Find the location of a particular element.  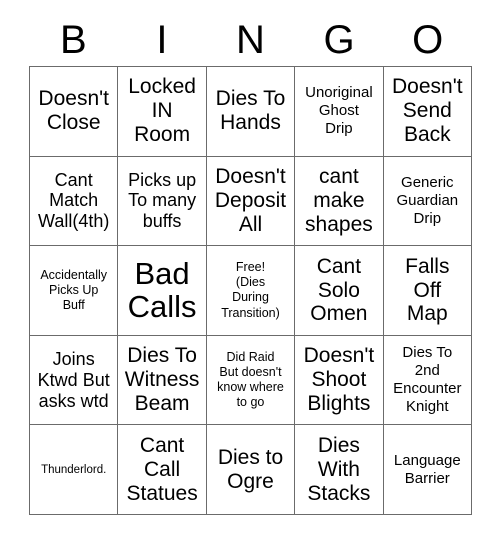

bingo-cell-label: Cant Solo Omen is located at coordinates (339, 290).